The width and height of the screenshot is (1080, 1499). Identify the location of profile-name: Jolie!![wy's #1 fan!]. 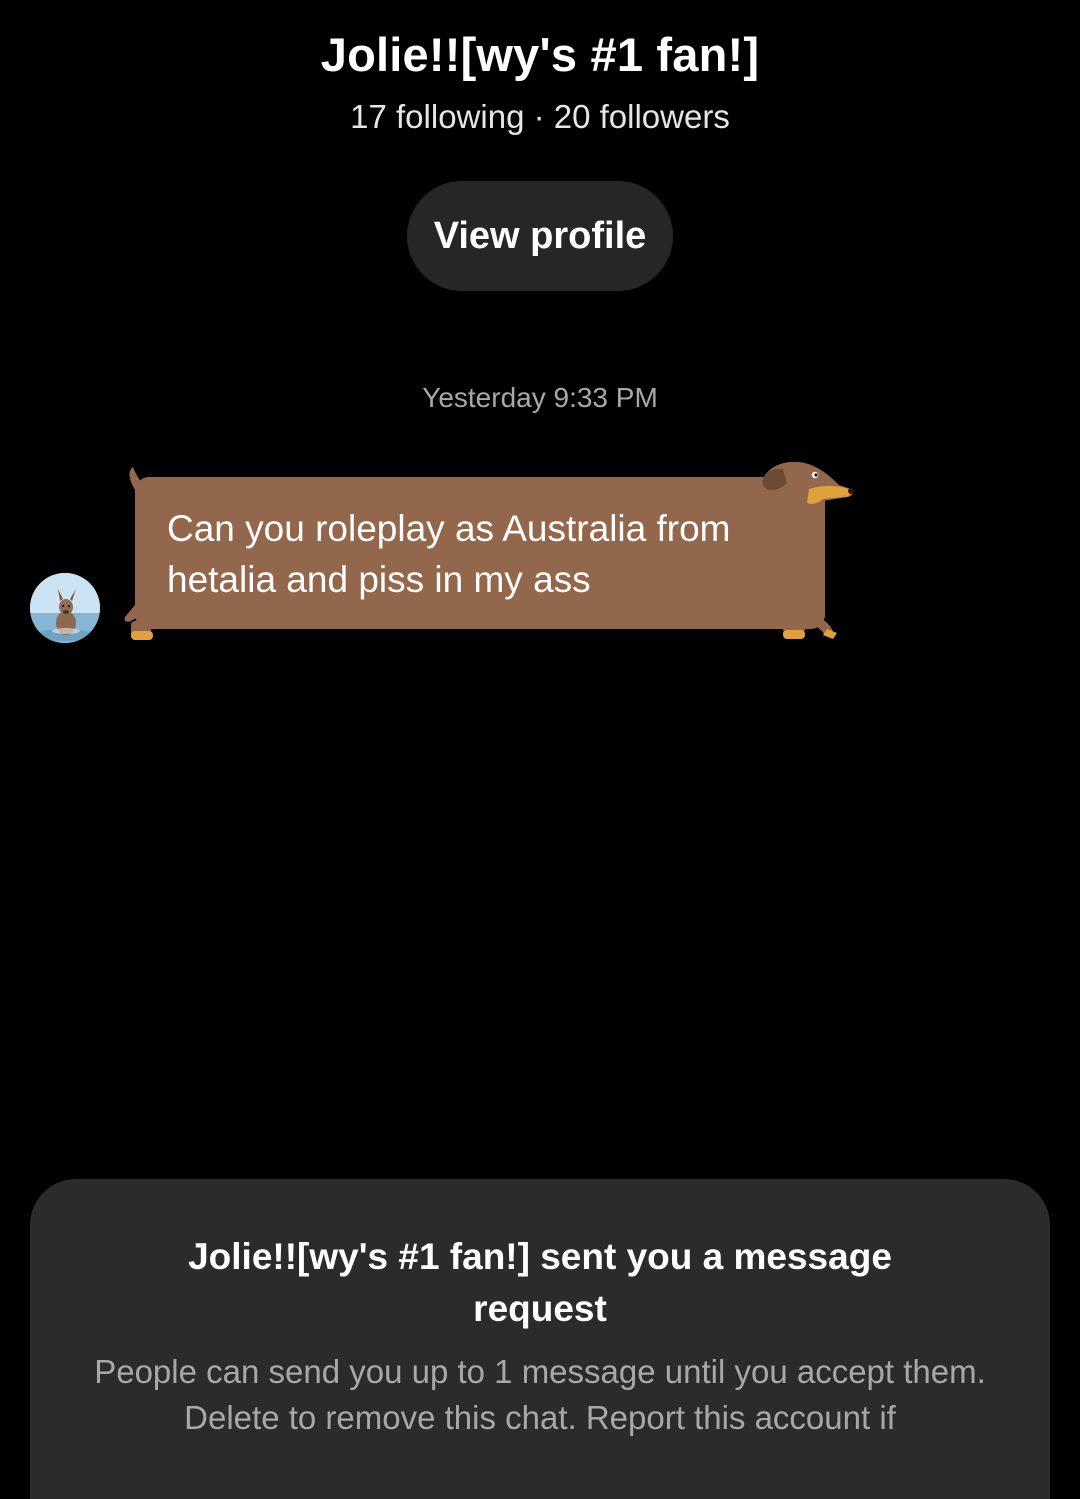
(540, 54).